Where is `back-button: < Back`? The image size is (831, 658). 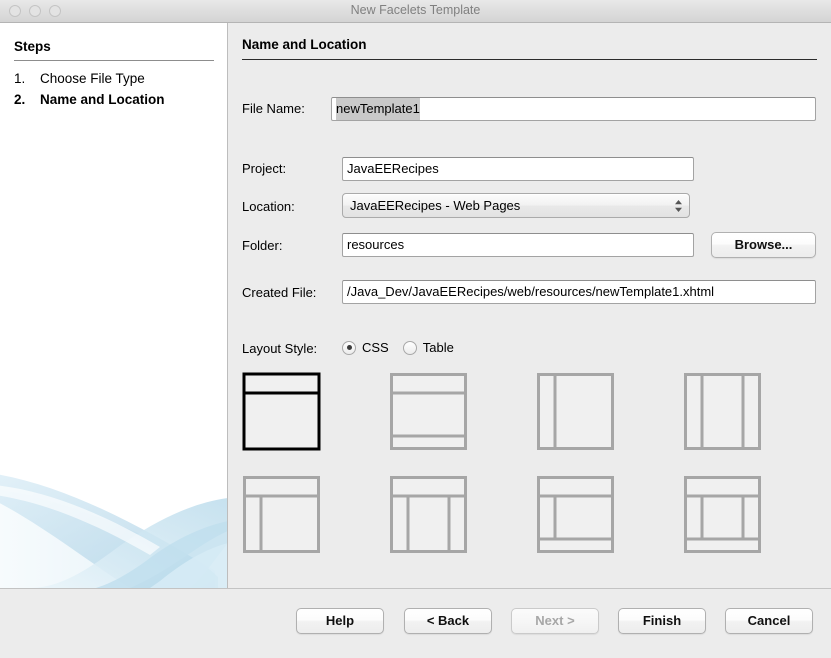 back-button: < Back is located at coordinates (448, 621).